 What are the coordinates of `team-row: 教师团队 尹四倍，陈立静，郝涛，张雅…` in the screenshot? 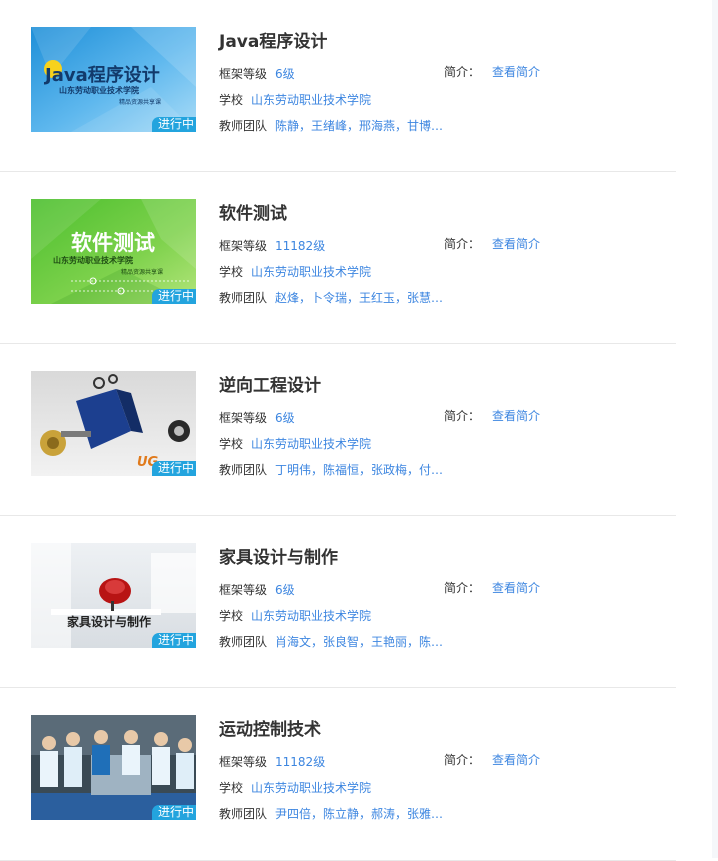 It's located at (331, 814).